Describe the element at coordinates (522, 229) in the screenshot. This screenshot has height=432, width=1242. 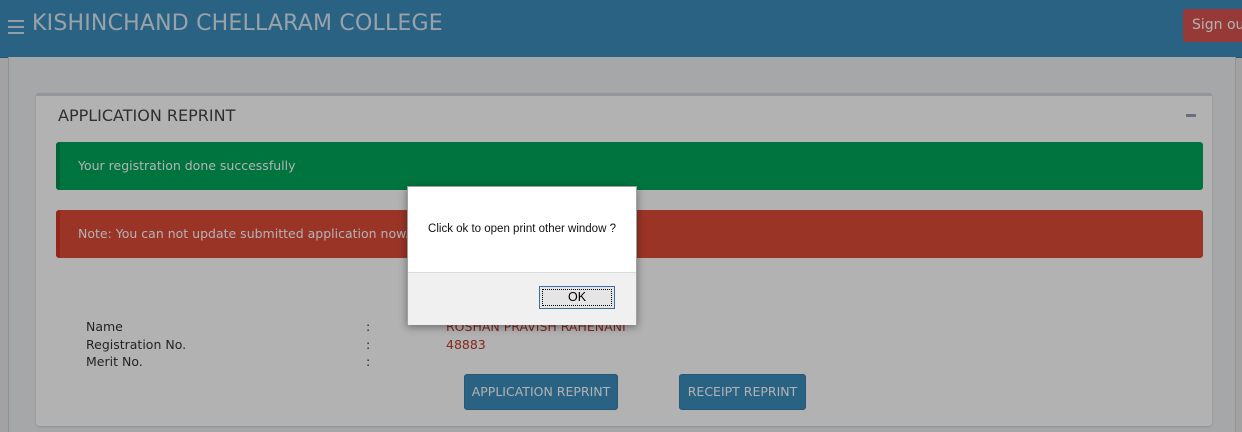
I see `dialog-message: Click ok to open print other window ?` at that location.